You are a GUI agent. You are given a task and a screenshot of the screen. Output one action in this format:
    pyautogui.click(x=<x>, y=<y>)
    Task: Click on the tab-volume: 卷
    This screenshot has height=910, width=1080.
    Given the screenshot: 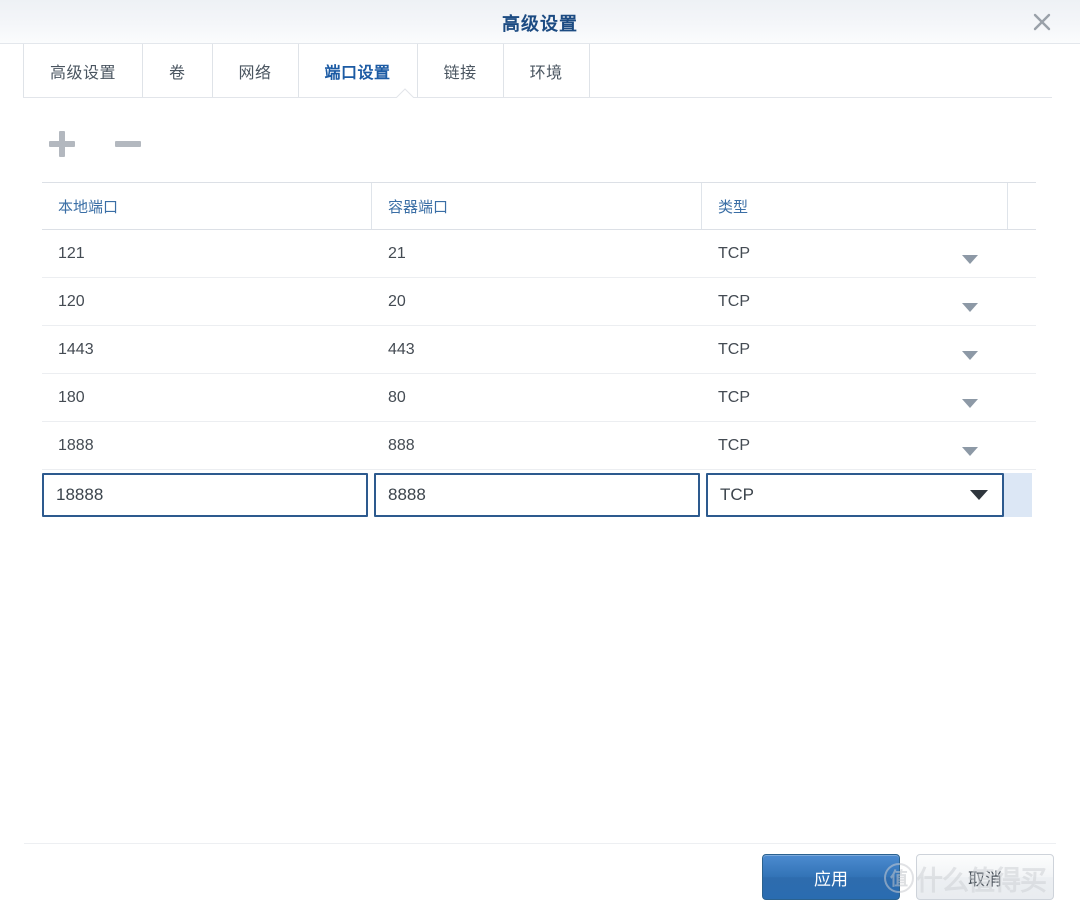 What is the action you would take?
    pyautogui.click(x=178, y=70)
    